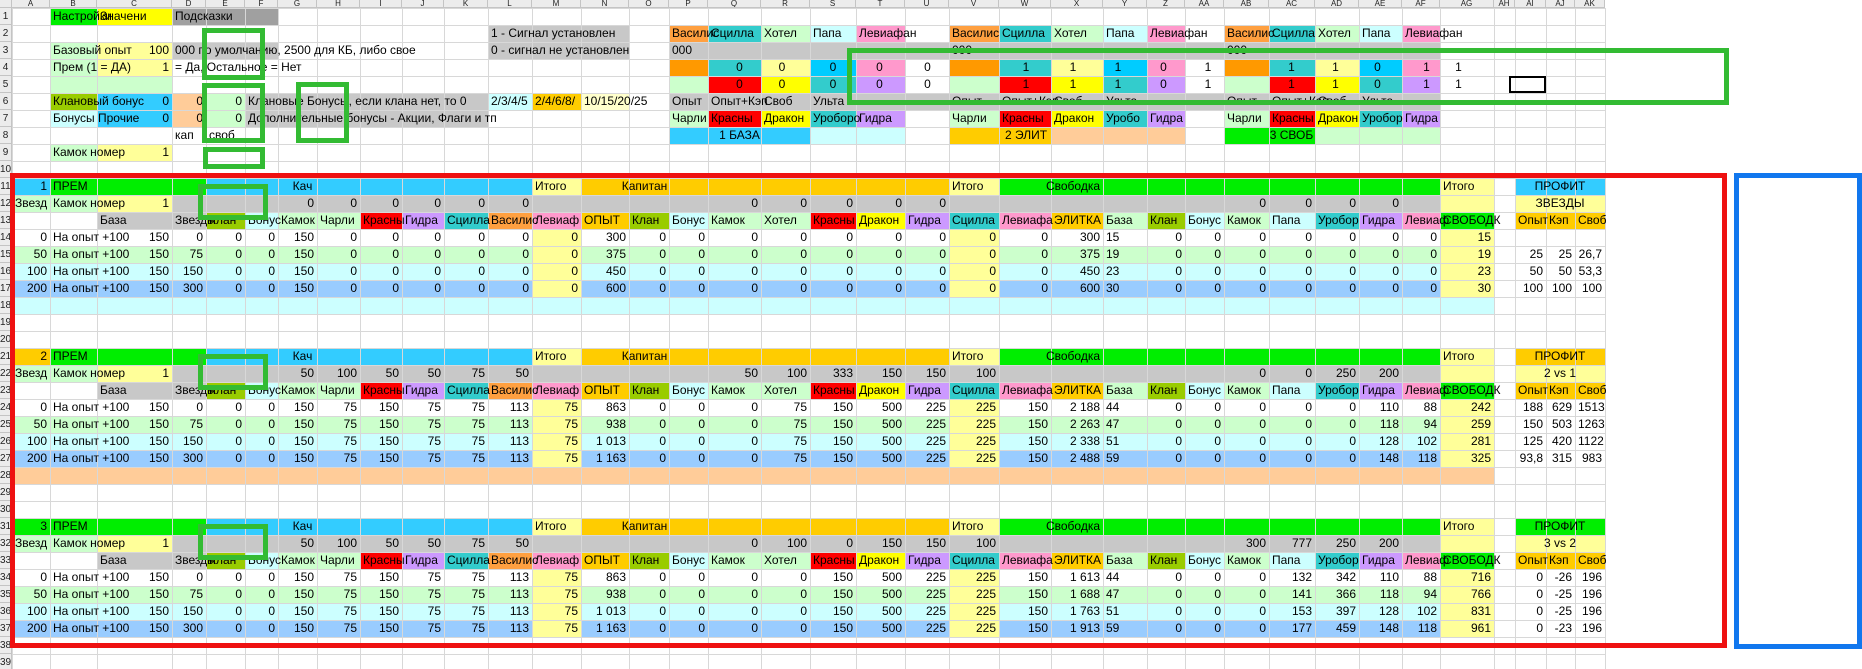  Describe the element at coordinates (225, 254) in the screenshot. I see `cell-e15: 0` at that location.